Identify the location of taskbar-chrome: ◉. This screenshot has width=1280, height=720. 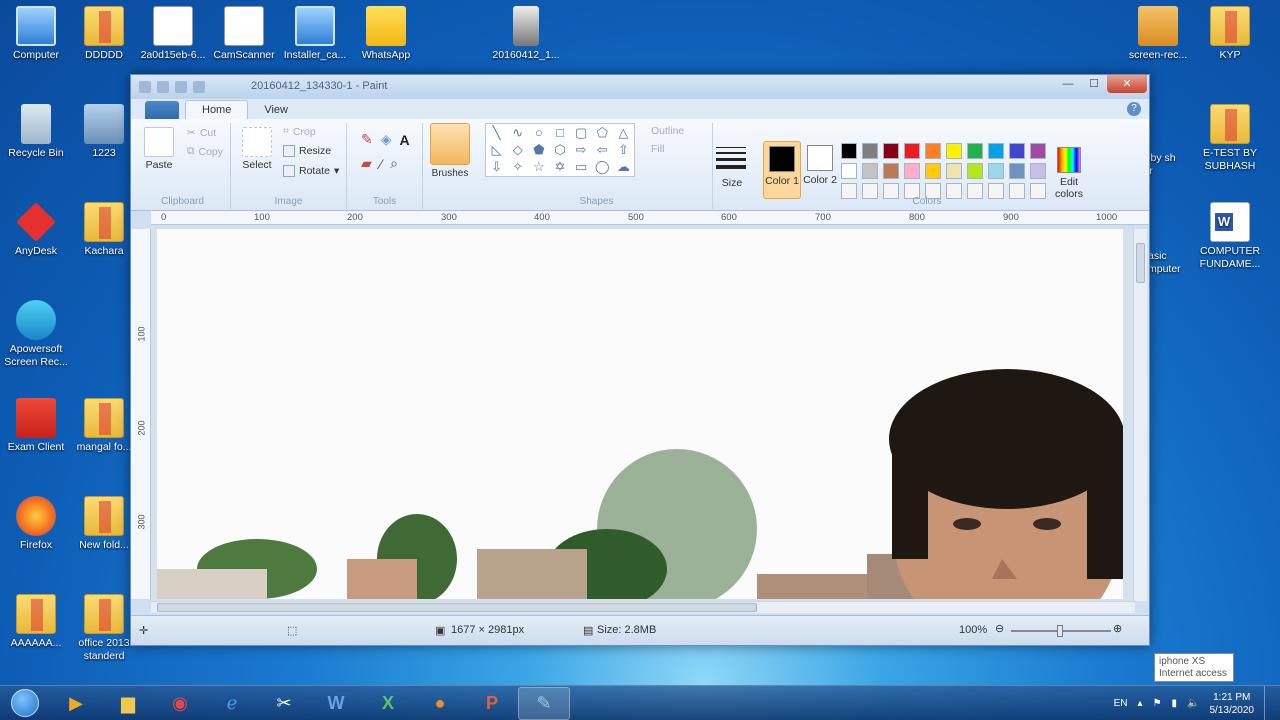
(180, 703).